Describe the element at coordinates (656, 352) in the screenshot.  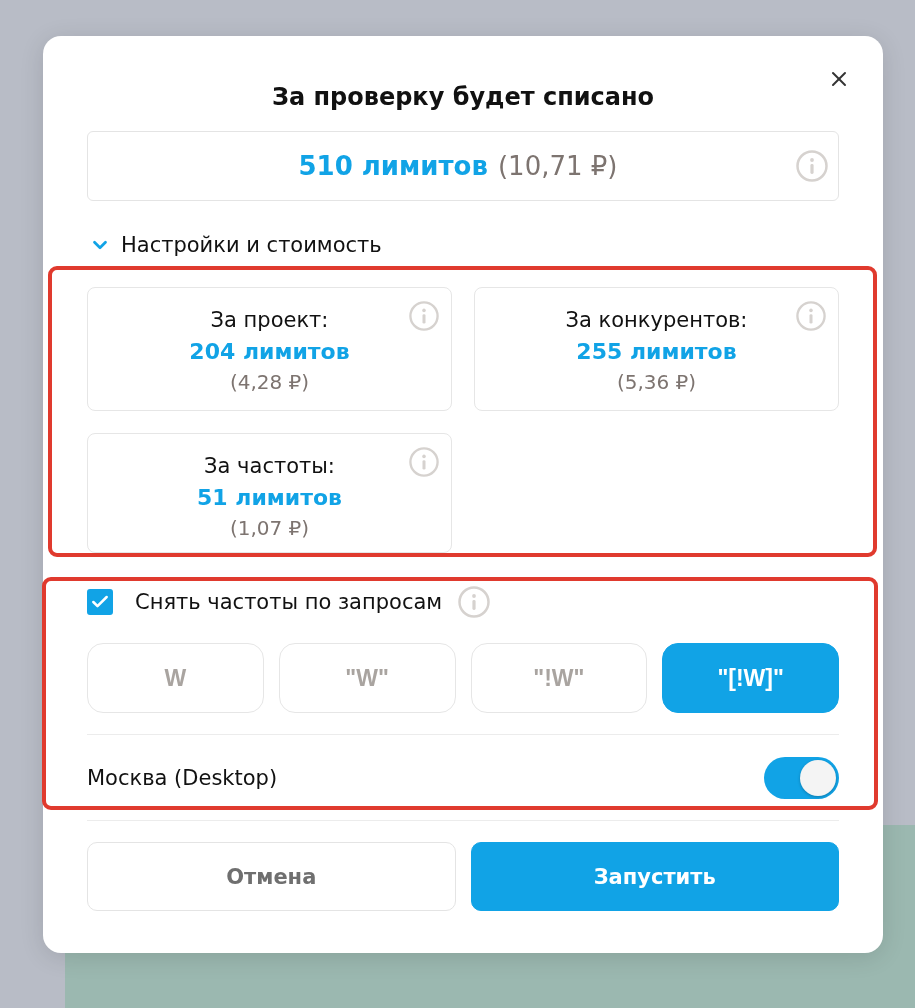
I see `card-limits: 255 лимитов` at that location.